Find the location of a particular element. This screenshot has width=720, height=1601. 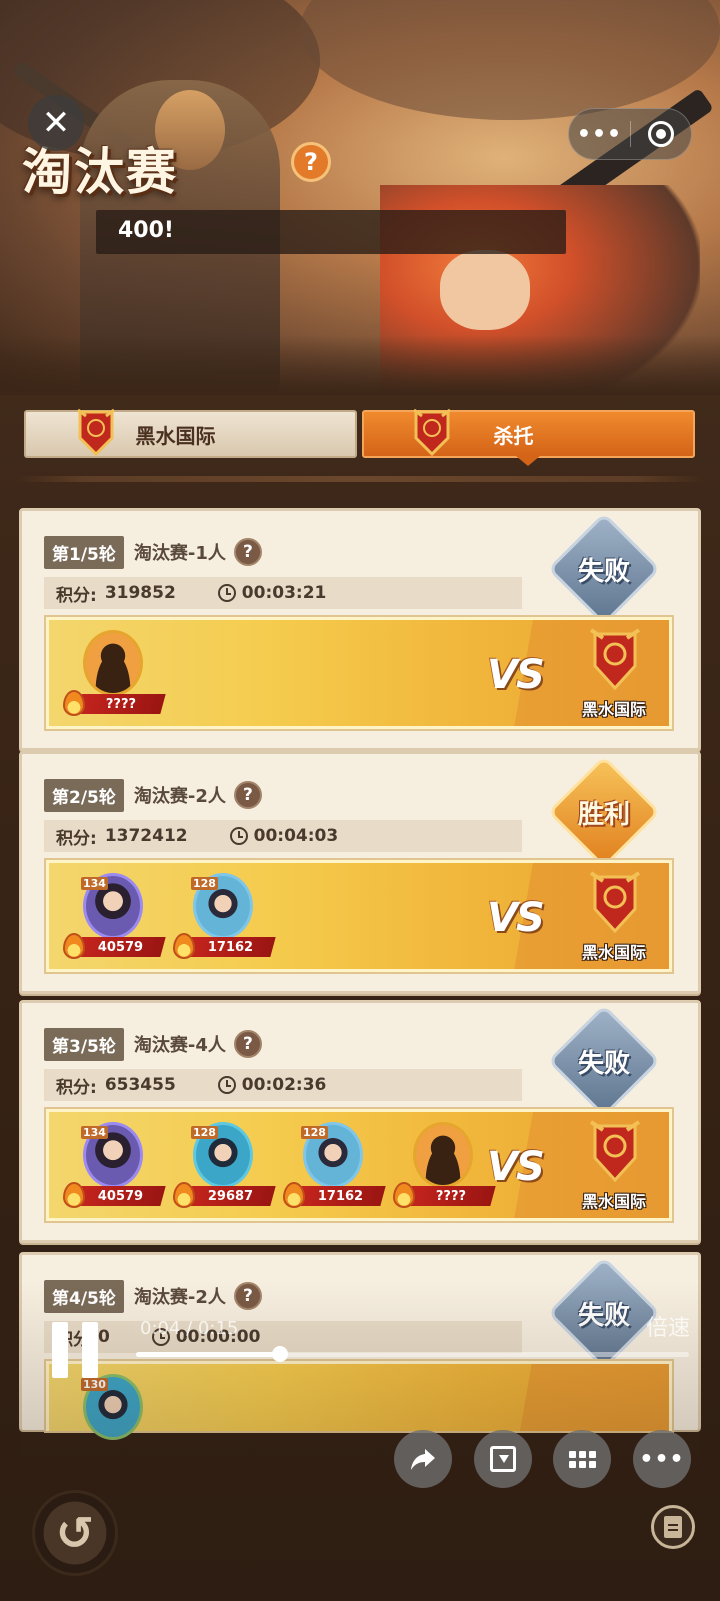

document-icon is located at coordinates (673, 1527).